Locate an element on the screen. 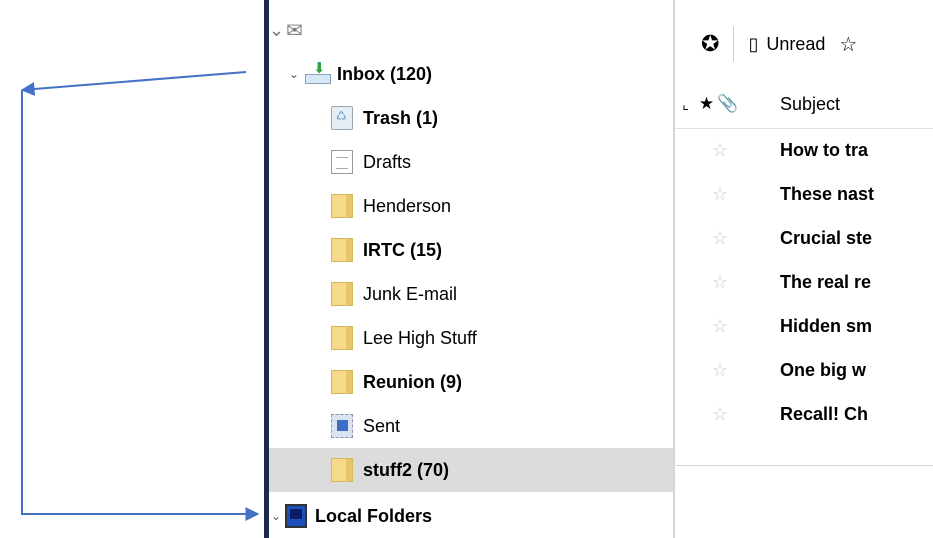 The image size is (933, 538). folder-drafts: Drafts is located at coordinates (471, 162).